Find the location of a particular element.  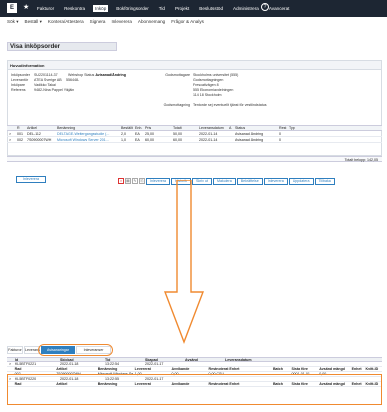

makulera-button: Makulera is located at coordinates (224, 181).